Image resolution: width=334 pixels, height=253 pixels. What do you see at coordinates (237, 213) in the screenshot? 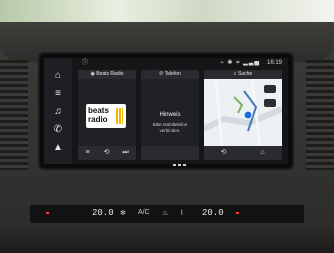
I see `right-seat-heater-indicator` at bounding box center [237, 213].